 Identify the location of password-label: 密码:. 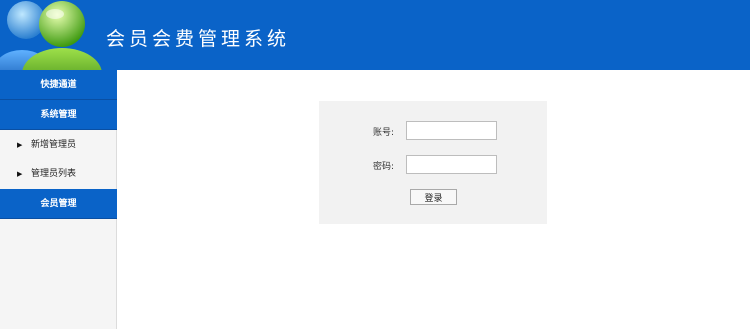
(384, 167).